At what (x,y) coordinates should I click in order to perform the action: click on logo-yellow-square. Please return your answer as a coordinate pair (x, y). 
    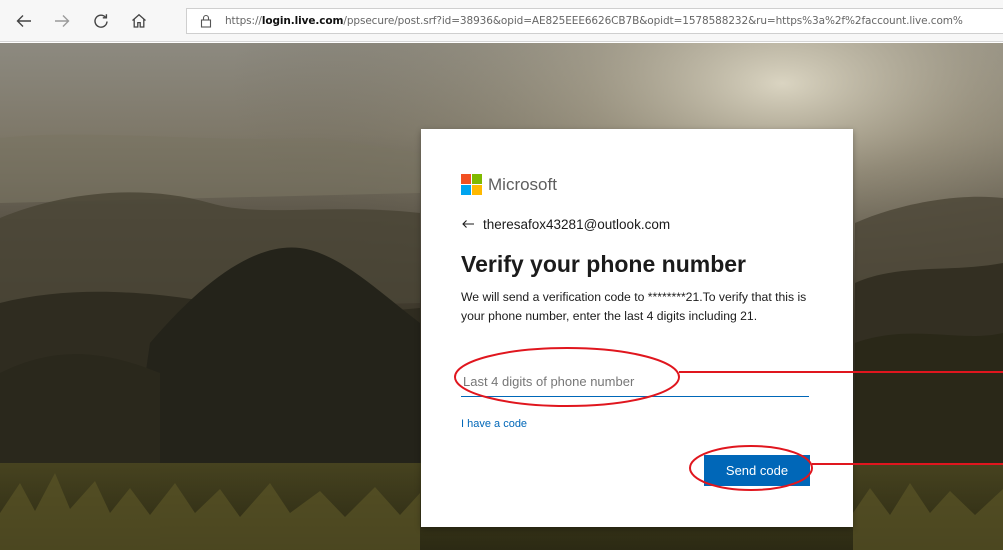
    Looking at the image, I should click on (477, 190).